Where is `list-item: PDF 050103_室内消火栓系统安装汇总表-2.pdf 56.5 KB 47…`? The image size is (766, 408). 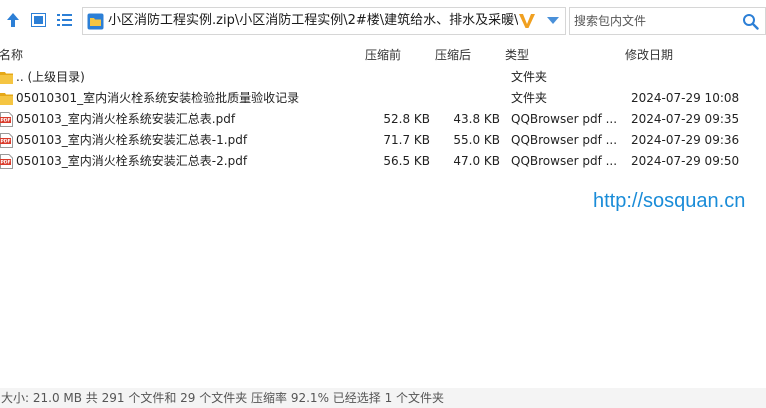 list-item: PDF 050103_室内消火栓系统安装汇总表-2.pdf 56.5 KB 47… is located at coordinates (383, 161).